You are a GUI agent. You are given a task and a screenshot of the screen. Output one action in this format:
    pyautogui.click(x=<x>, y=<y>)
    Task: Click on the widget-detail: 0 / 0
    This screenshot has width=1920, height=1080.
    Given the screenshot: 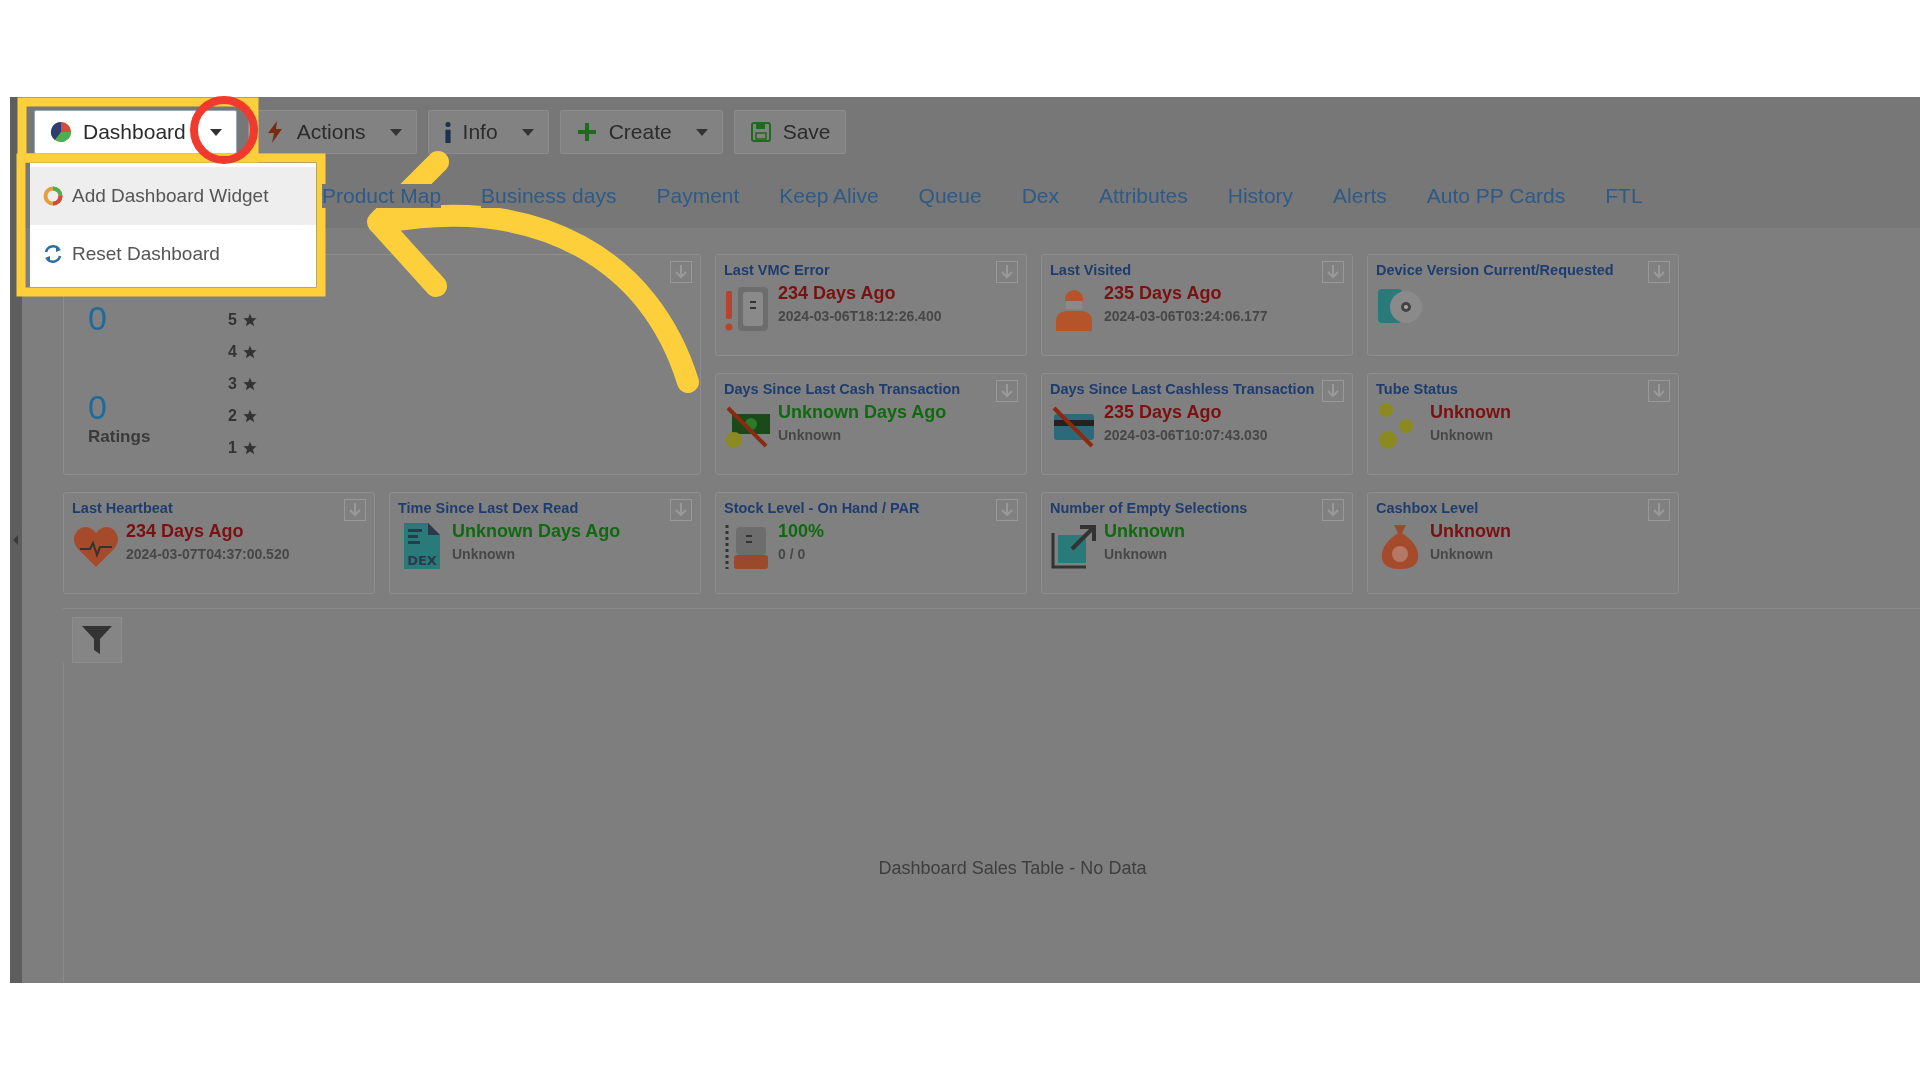 What is the action you would take?
    pyautogui.click(x=792, y=554)
    